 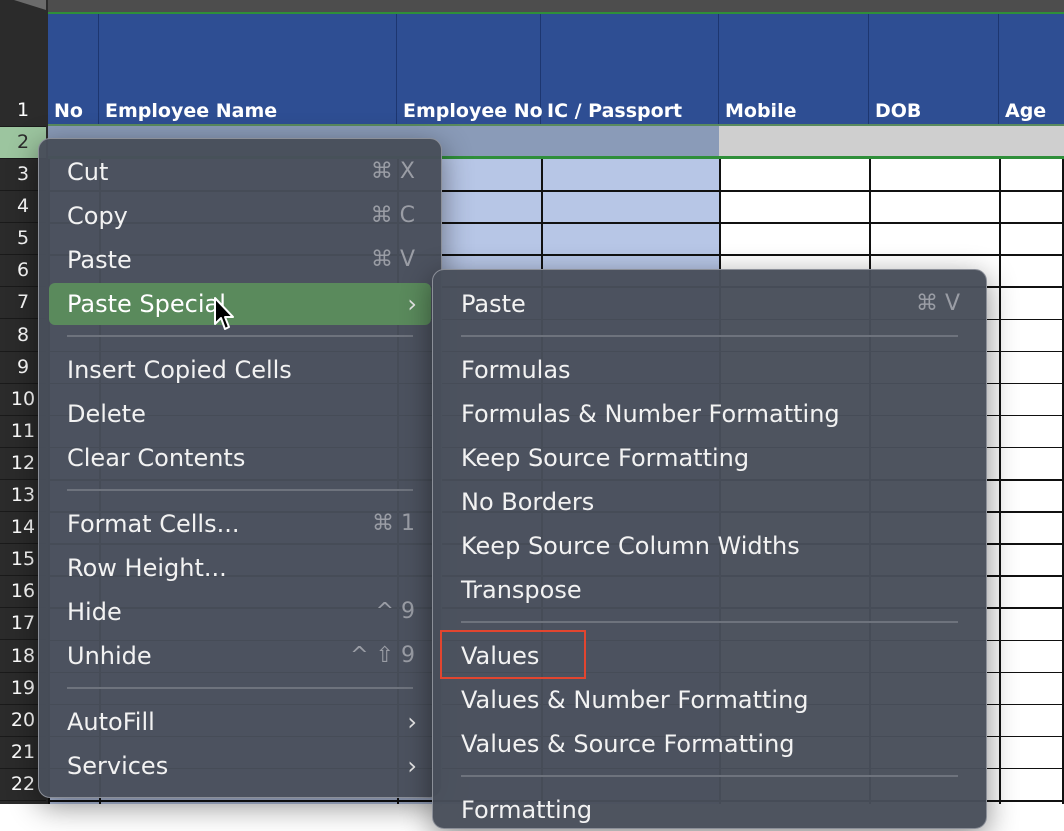 What do you see at coordinates (118, 766) in the screenshot?
I see `menu-item-label: Services` at bounding box center [118, 766].